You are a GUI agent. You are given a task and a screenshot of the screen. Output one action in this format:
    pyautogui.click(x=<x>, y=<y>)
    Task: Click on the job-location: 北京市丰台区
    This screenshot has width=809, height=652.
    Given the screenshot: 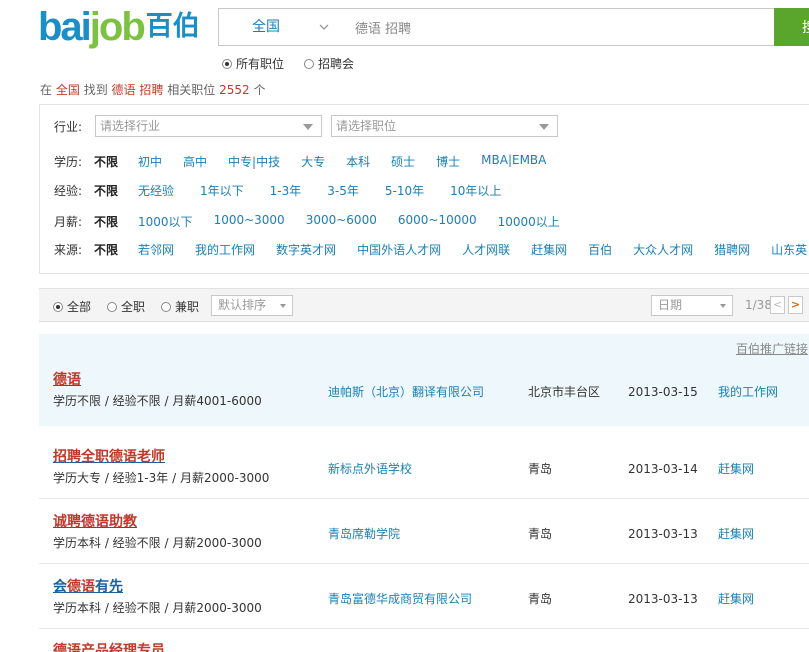 What is the action you would take?
    pyautogui.click(x=564, y=392)
    